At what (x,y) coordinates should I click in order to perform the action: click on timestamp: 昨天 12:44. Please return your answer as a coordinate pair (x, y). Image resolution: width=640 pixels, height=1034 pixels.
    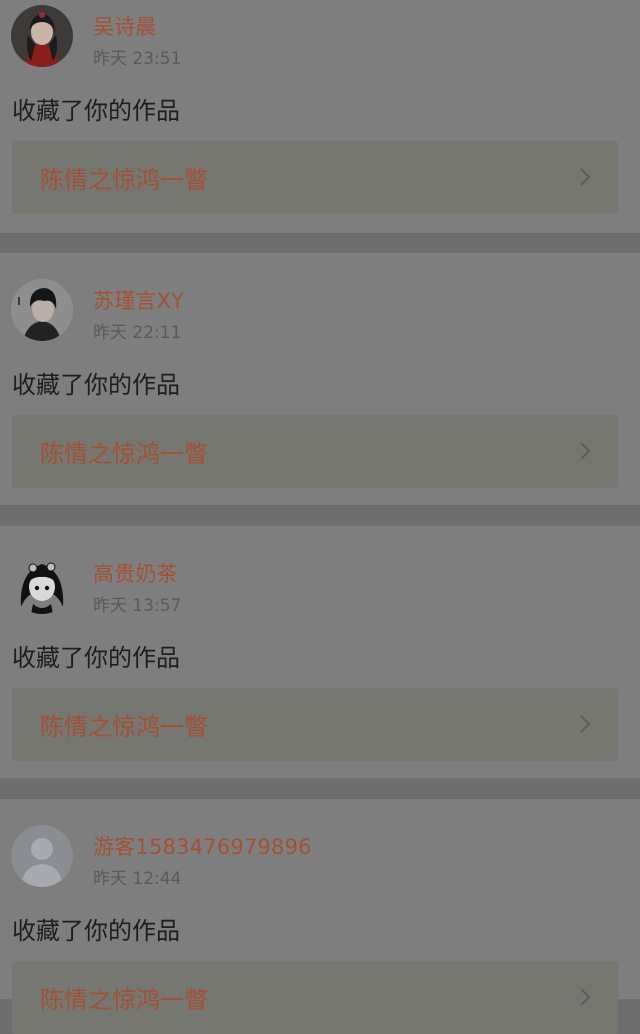
    Looking at the image, I should click on (137, 879).